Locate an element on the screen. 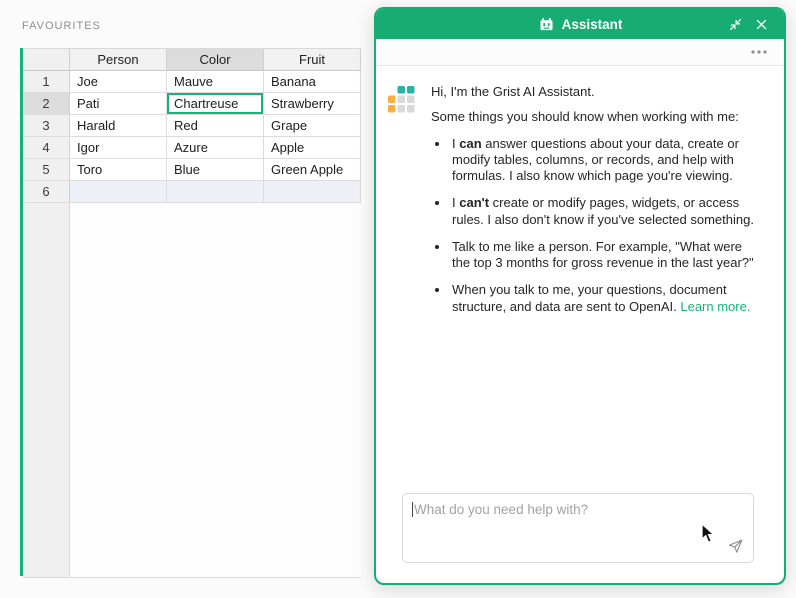  table-row: 3 Harald Red Grape is located at coordinates (192, 126).